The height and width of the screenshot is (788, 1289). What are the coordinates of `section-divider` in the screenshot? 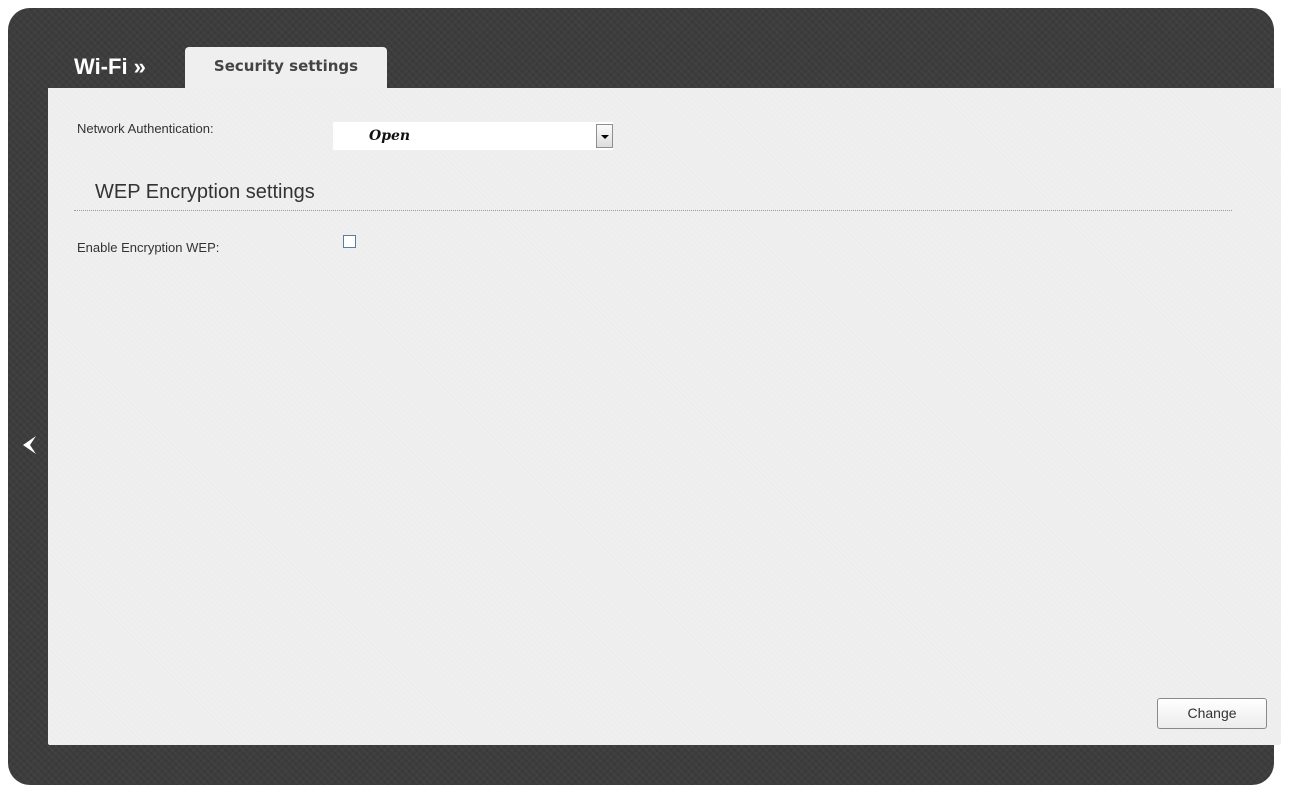 It's located at (653, 210).